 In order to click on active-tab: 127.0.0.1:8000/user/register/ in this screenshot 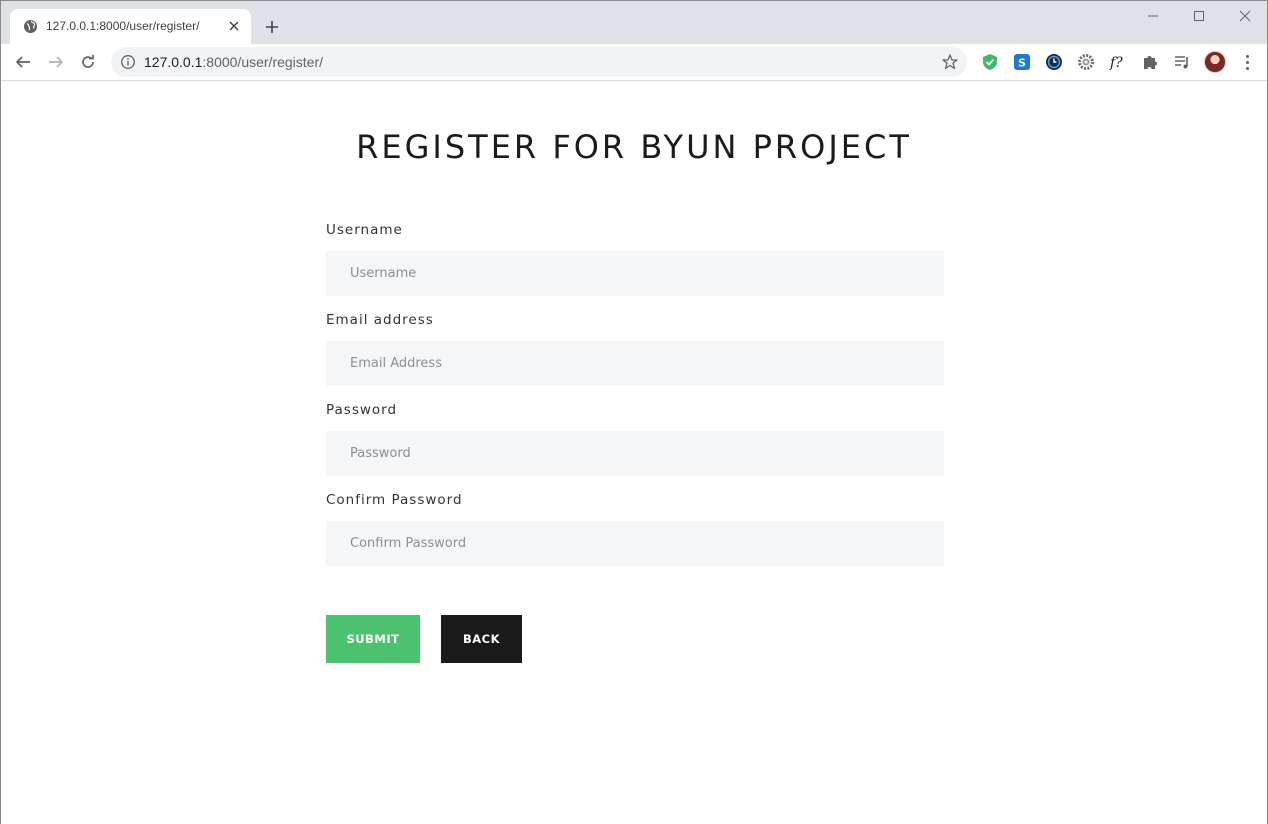, I will do `click(130, 26)`.